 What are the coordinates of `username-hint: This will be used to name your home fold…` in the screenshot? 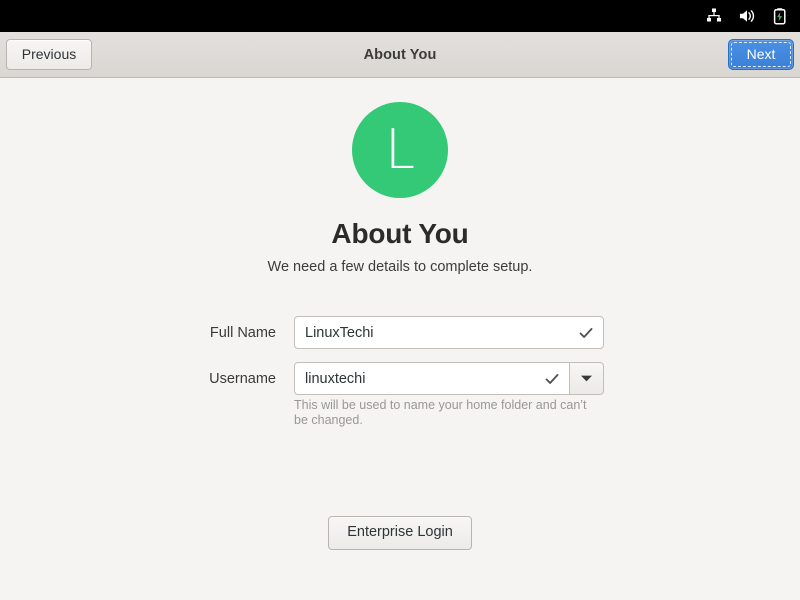 It's located at (440, 412).